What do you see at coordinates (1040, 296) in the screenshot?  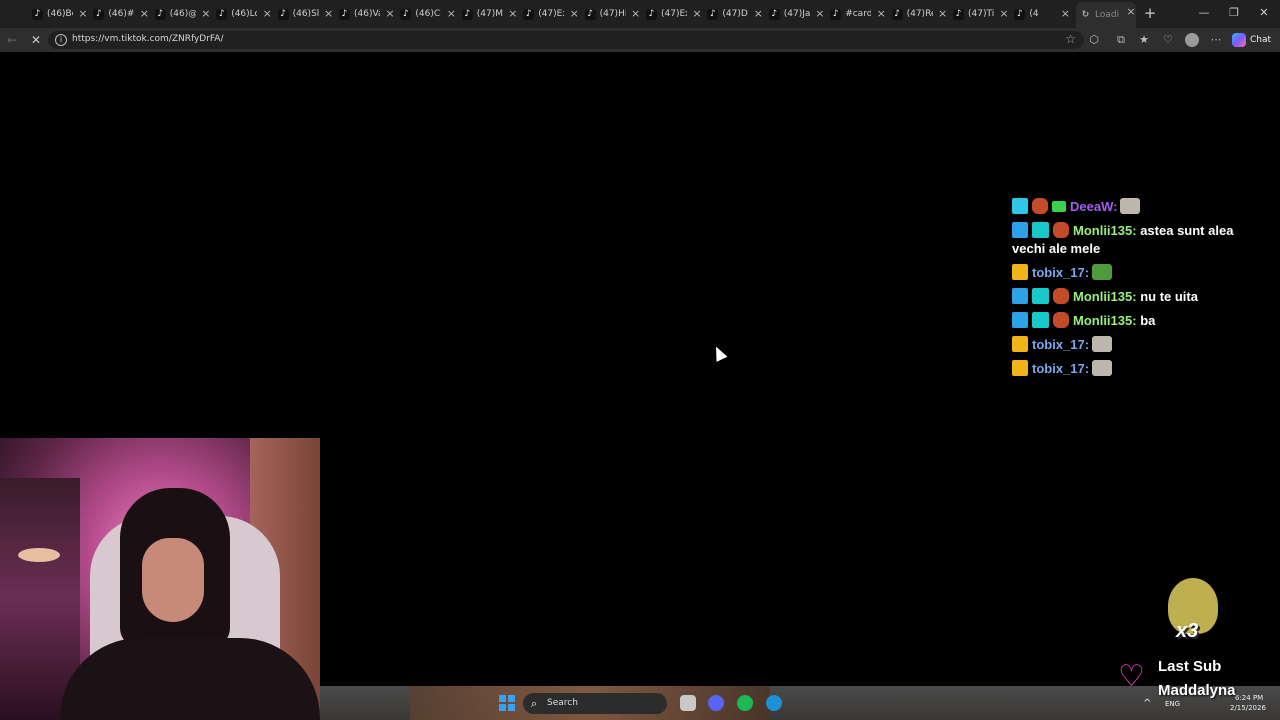 I see `sub-badge-icon` at bounding box center [1040, 296].